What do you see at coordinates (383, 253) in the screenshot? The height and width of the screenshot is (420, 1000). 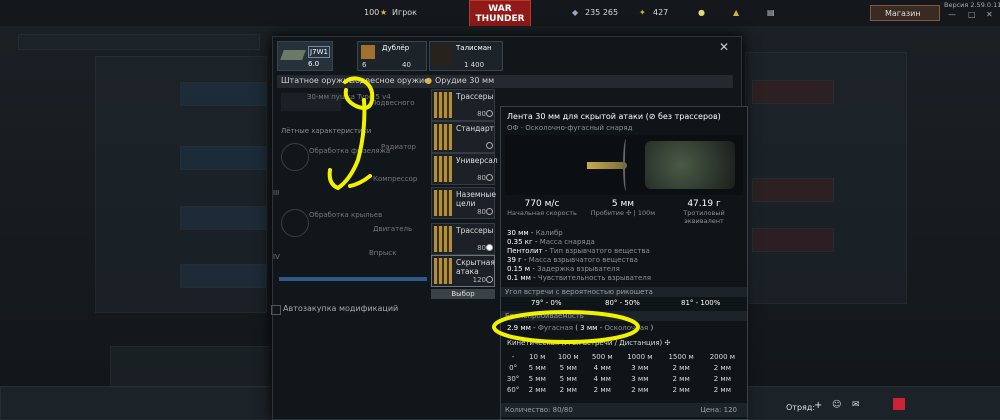 I see `injection-label: Впрыск` at bounding box center [383, 253].